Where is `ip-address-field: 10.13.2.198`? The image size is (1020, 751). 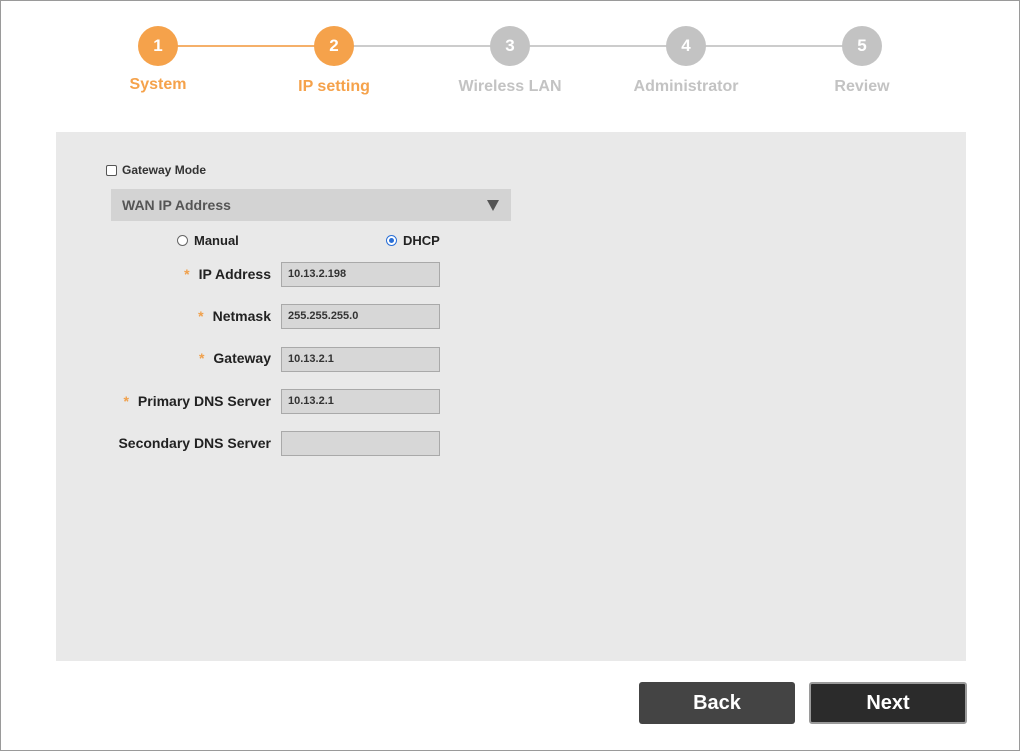
ip-address-field: 10.13.2.198 is located at coordinates (360, 274).